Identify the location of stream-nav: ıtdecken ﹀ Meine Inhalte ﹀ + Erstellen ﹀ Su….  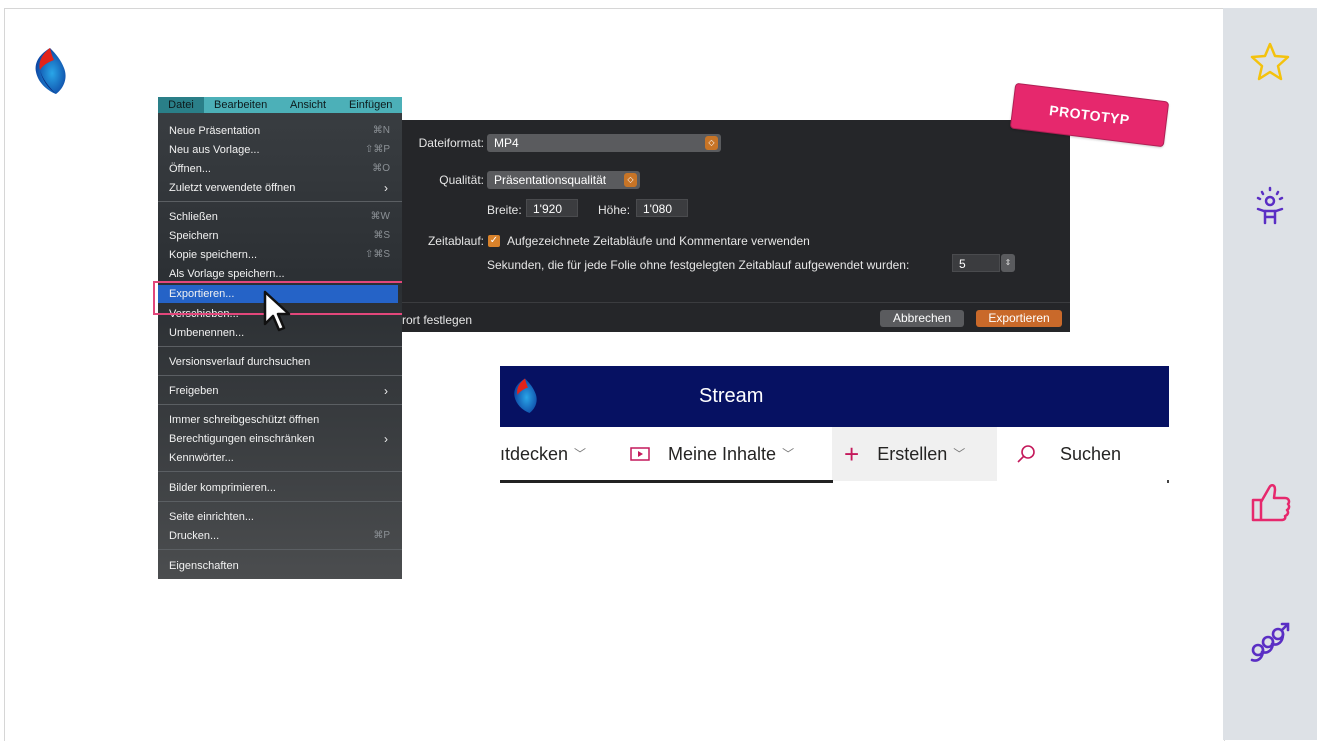
(834, 455).